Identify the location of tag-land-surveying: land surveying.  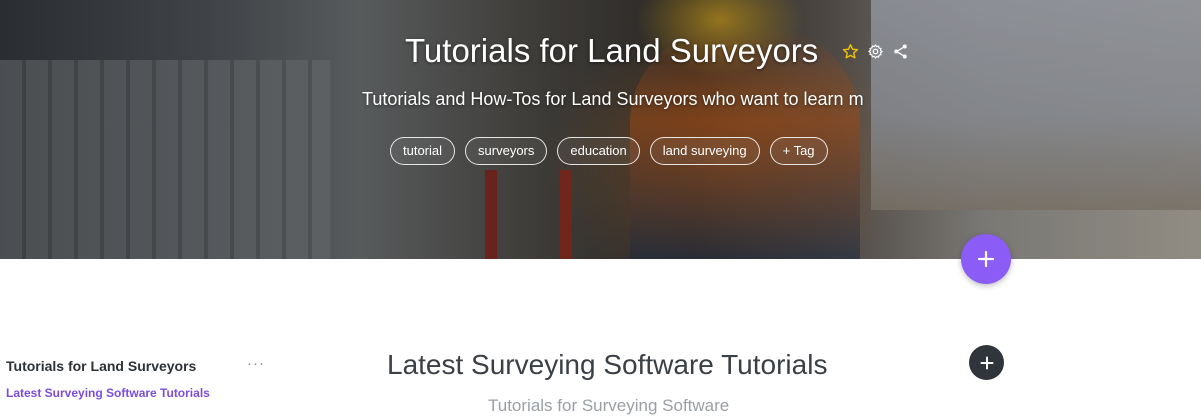
(704, 151).